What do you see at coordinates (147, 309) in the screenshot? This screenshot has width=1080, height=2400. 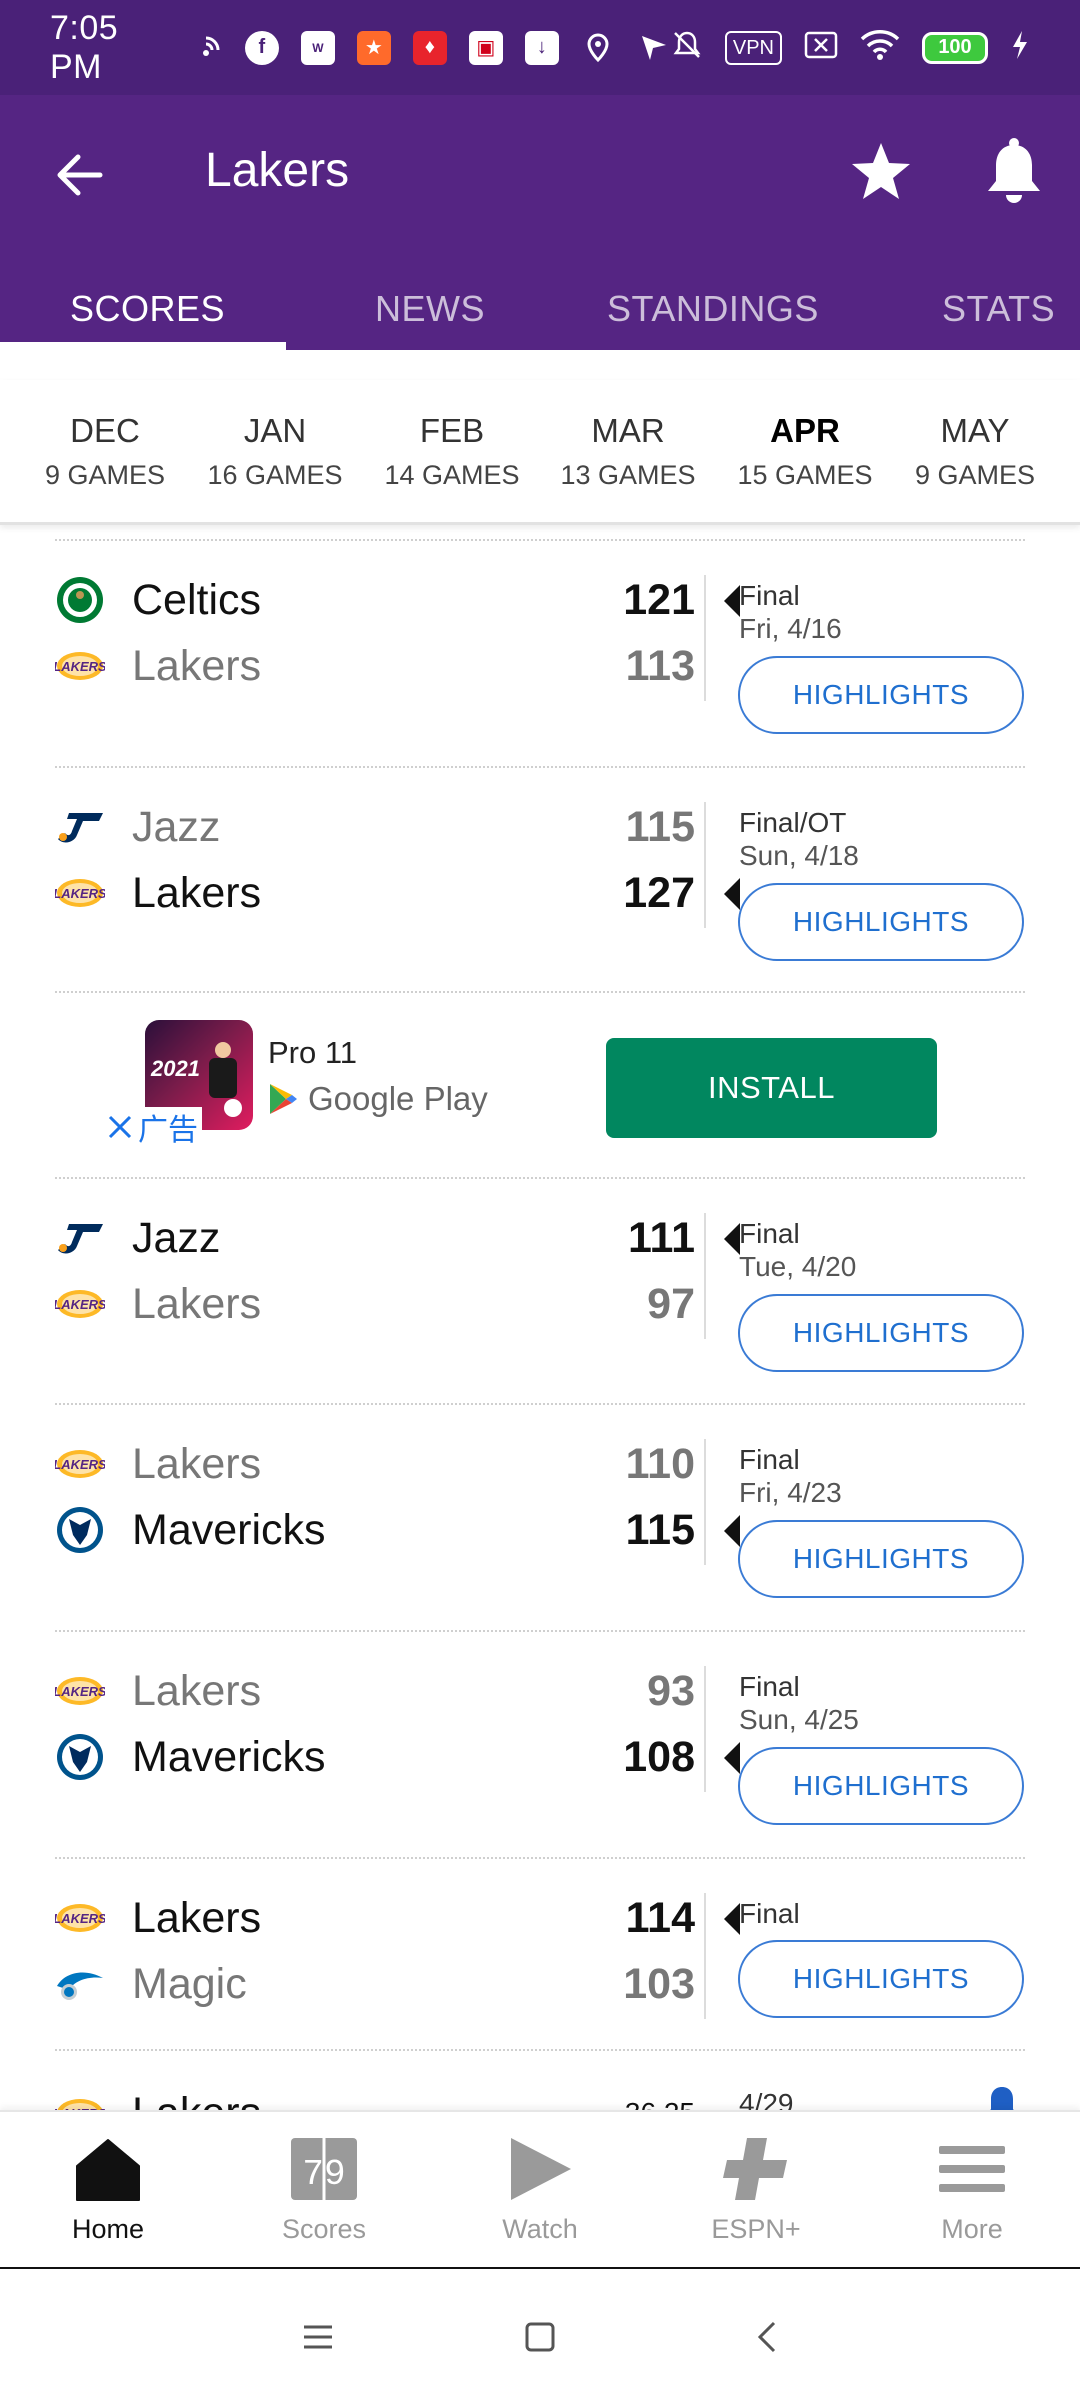 I see `tab-scores: SCORES` at bounding box center [147, 309].